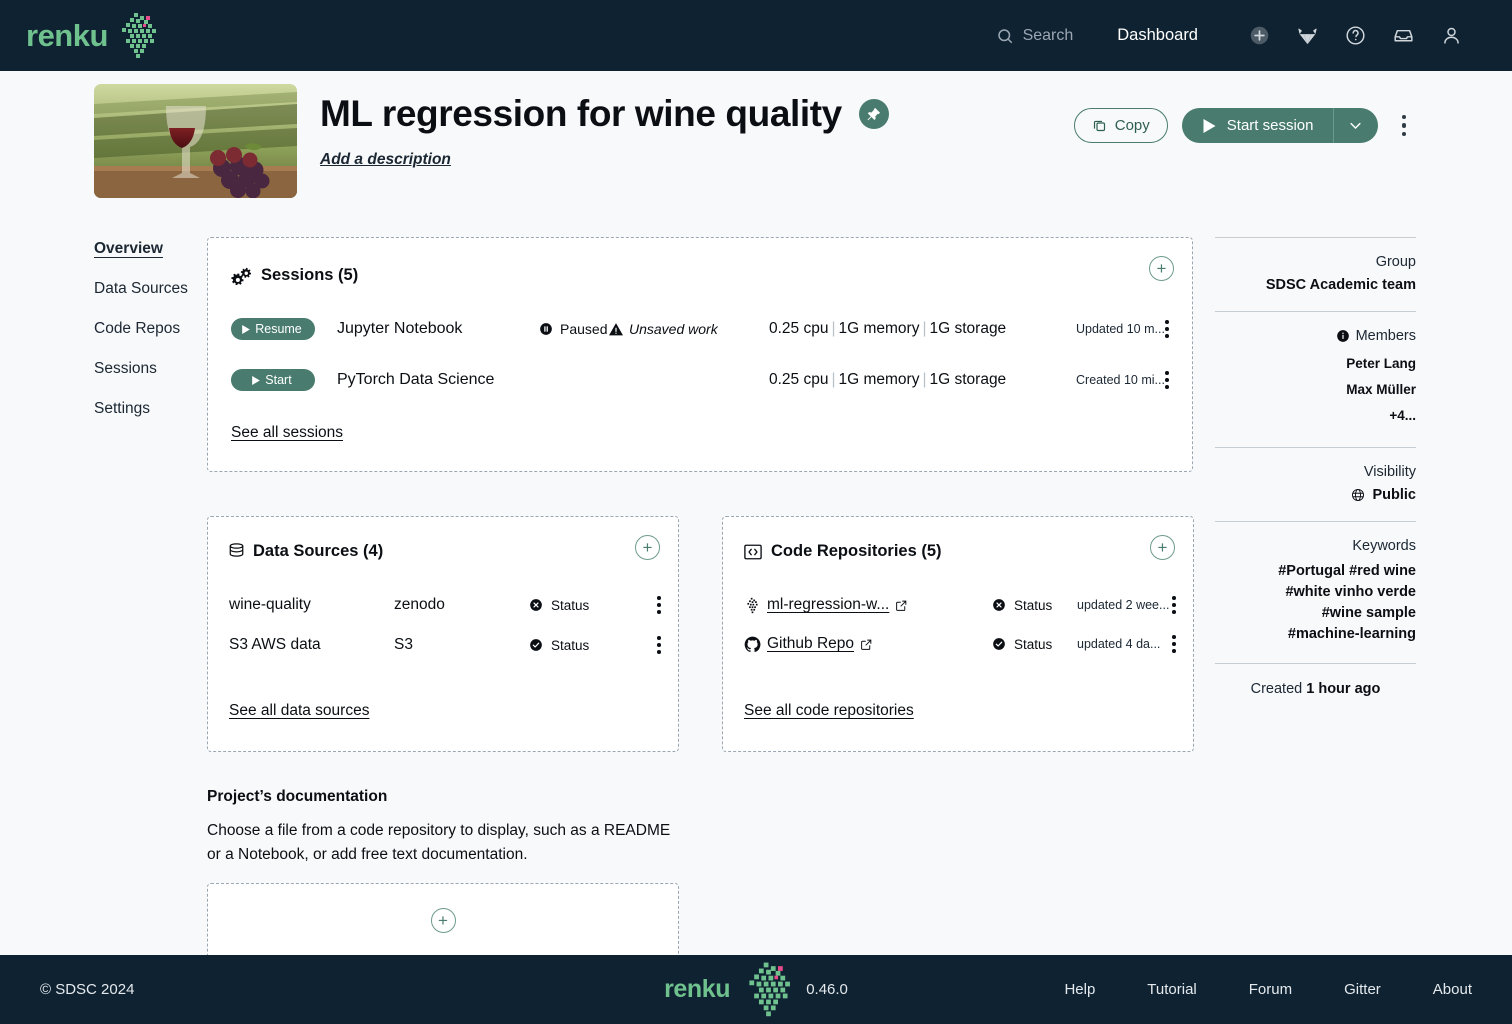  I want to click on top-nav-right: Search Dashboard, so click(1254, 36).